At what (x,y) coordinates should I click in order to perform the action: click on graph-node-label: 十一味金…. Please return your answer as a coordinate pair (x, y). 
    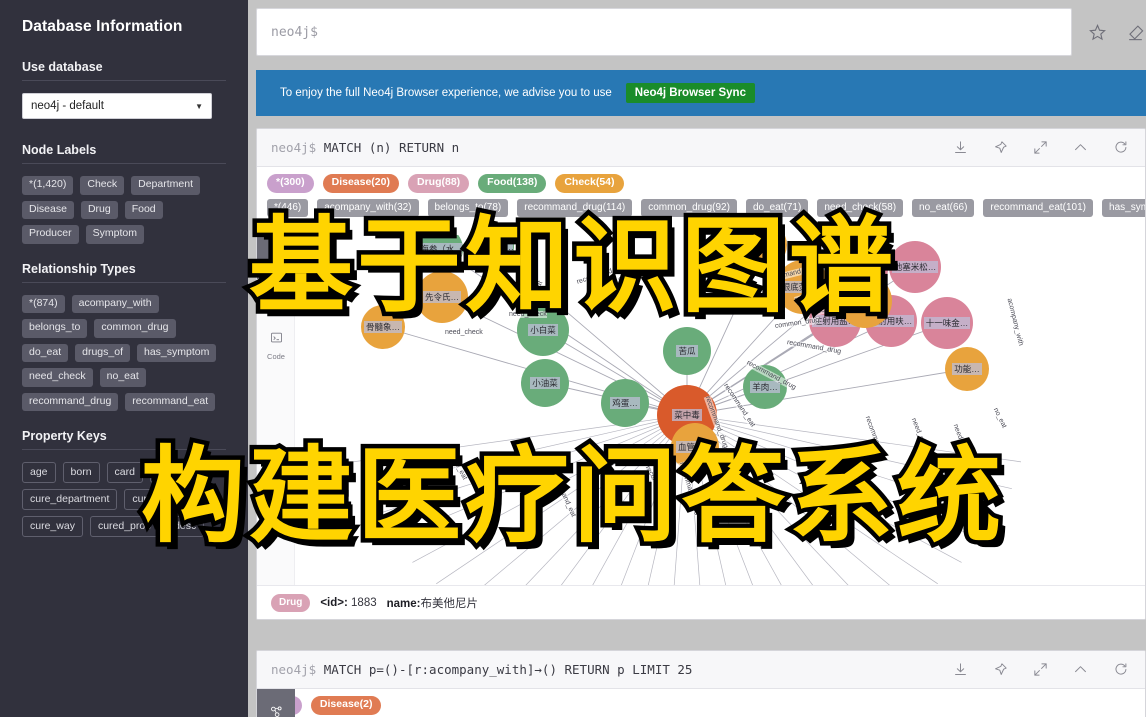
    Looking at the image, I should click on (947, 323).